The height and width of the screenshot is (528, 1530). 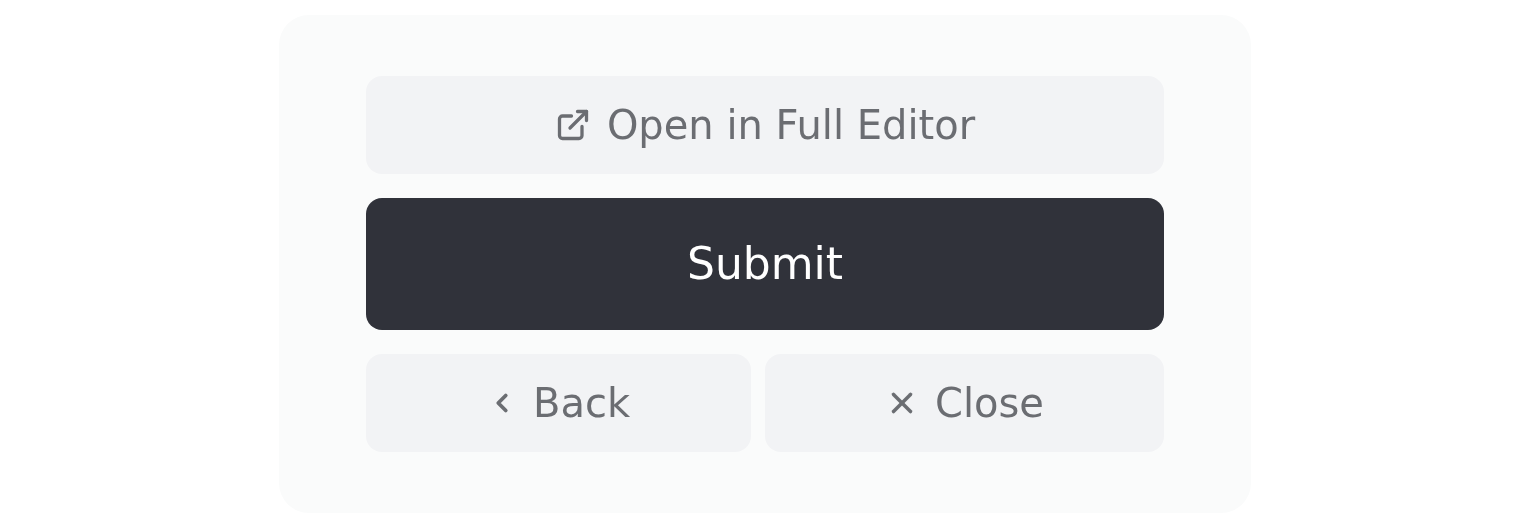 What do you see at coordinates (964, 403) in the screenshot?
I see `close-button: Close` at bounding box center [964, 403].